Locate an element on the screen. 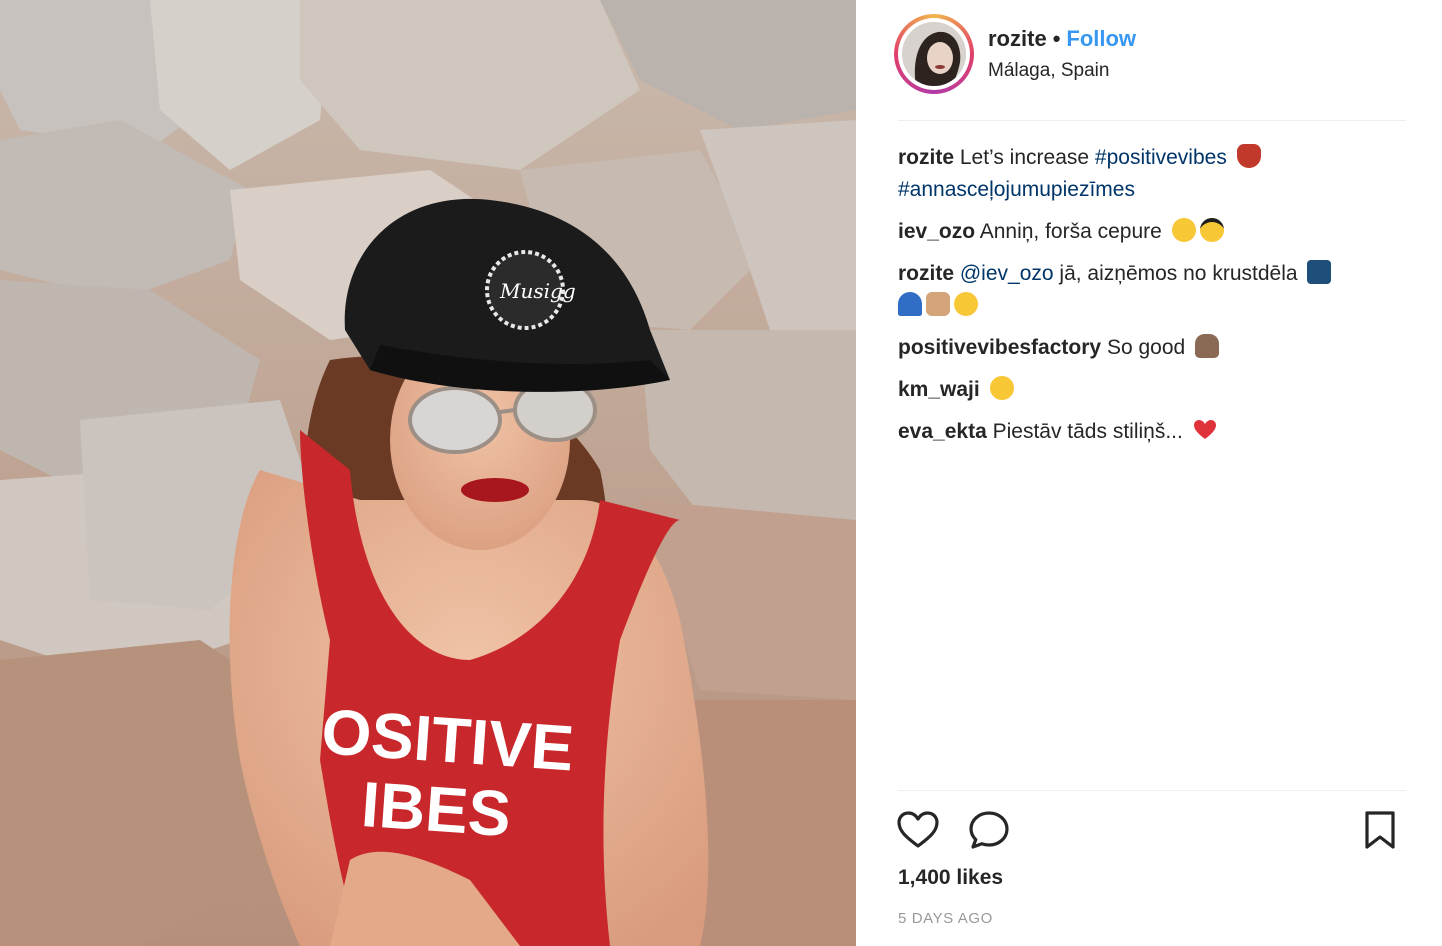 The height and width of the screenshot is (946, 1442). header-divider is located at coordinates (1152, 120).